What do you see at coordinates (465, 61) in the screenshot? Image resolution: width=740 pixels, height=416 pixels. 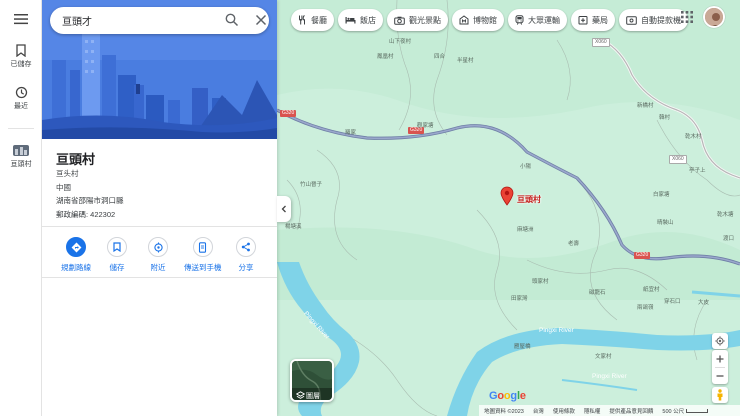 I see `map-label: 半星村` at bounding box center [465, 61].